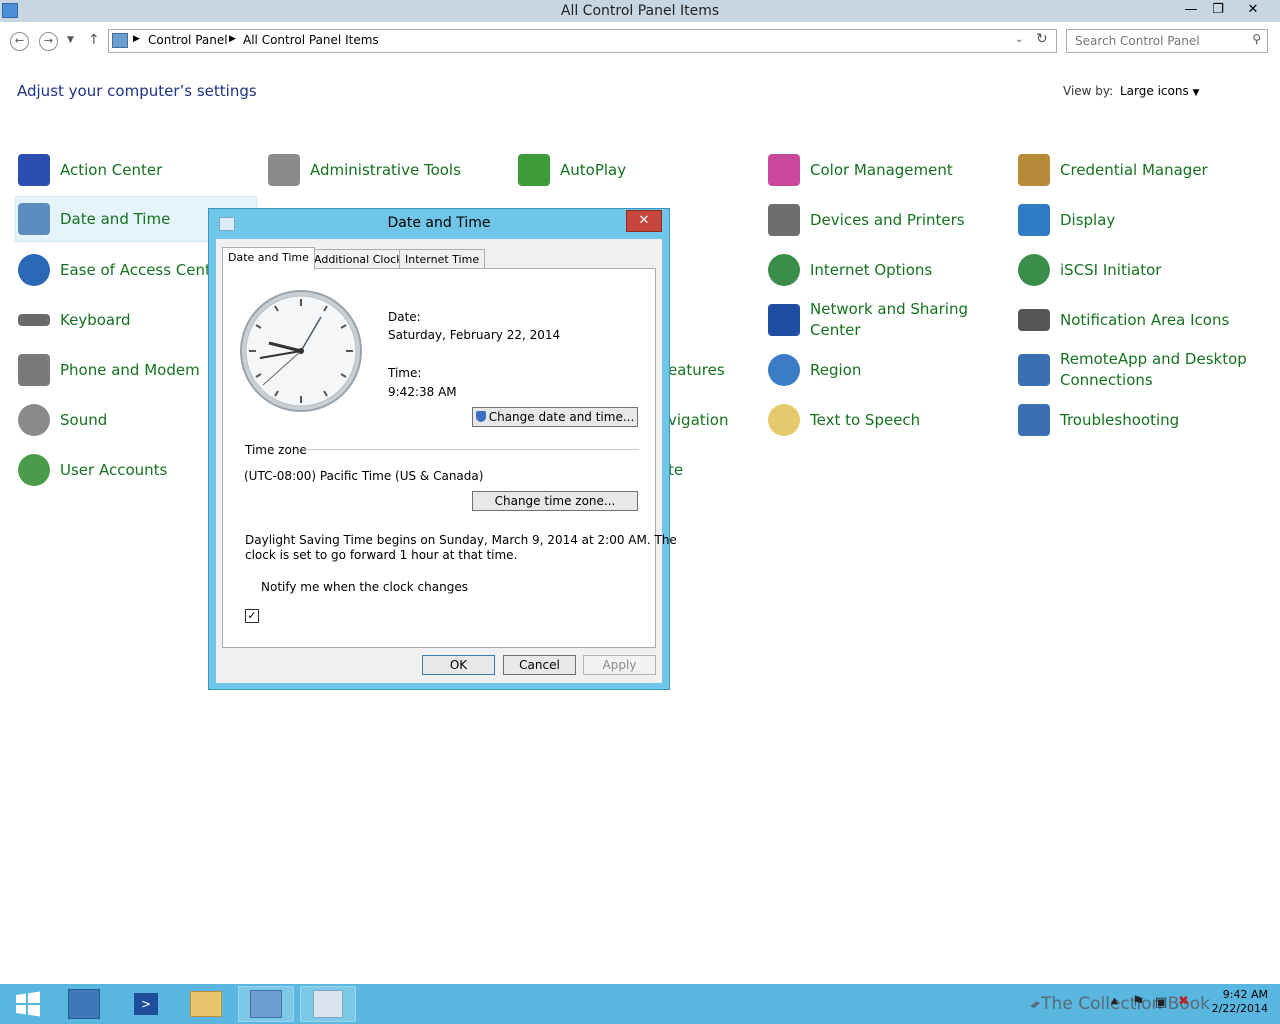  What do you see at coordinates (480, 416) in the screenshot?
I see `uac-shield-icon` at bounding box center [480, 416].